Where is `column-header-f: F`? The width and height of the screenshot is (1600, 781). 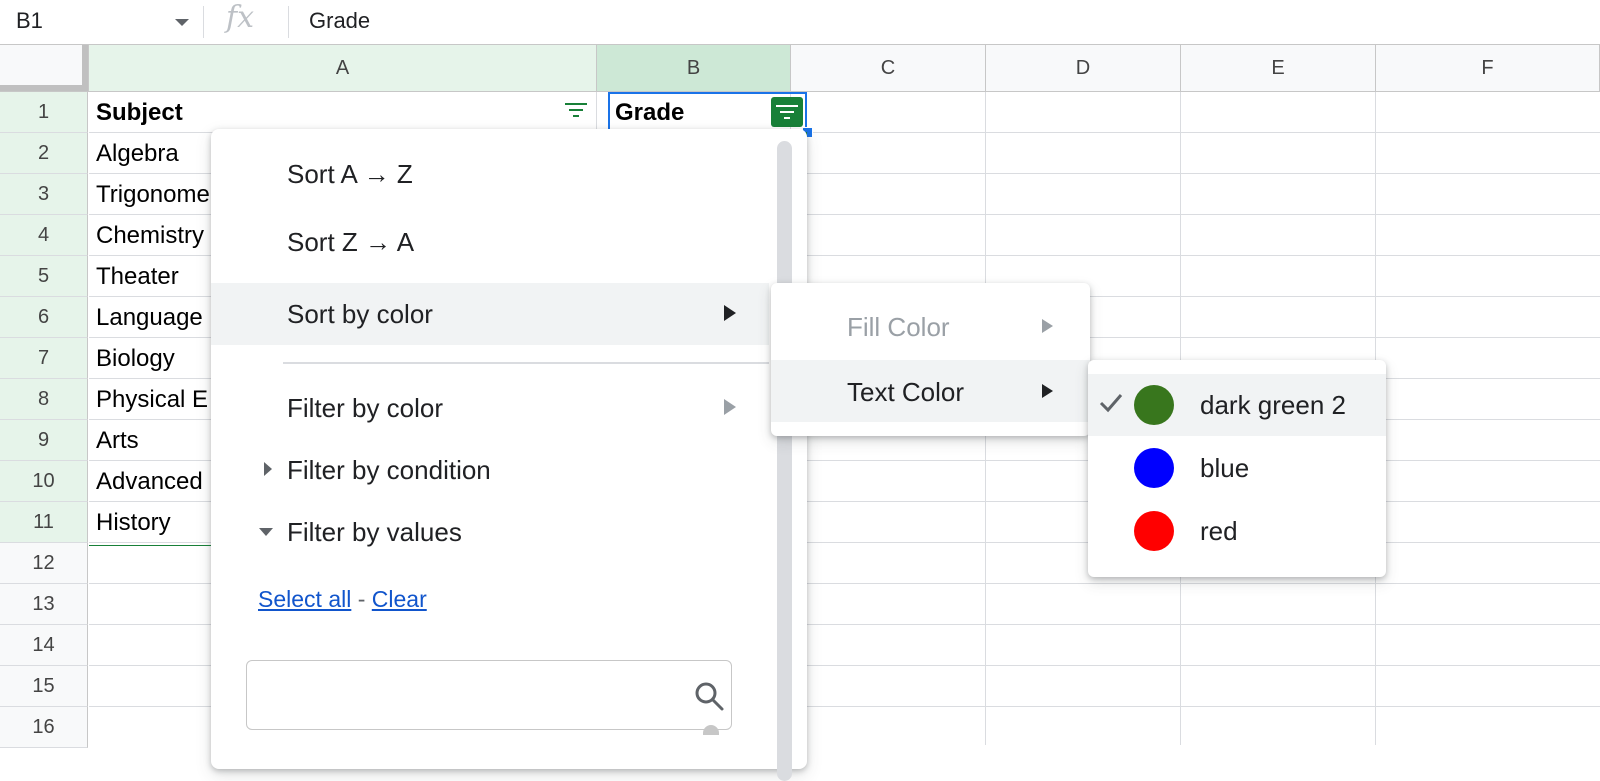
column-header-f: F is located at coordinates (1488, 68).